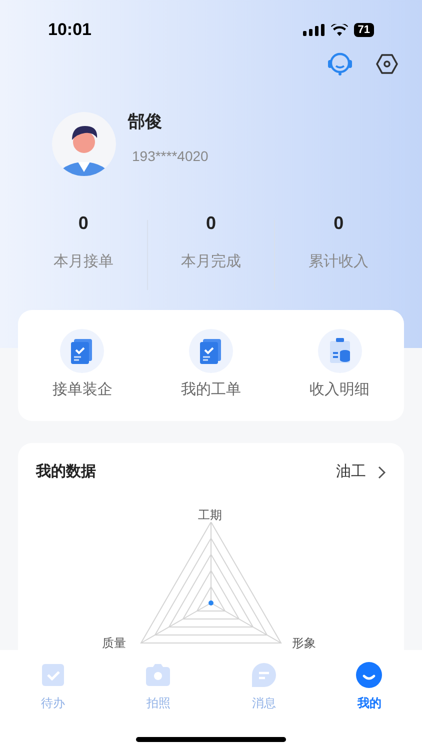 The image size is (422, 750). I want to click on phone-number: 193****4020, so click(170, 156).